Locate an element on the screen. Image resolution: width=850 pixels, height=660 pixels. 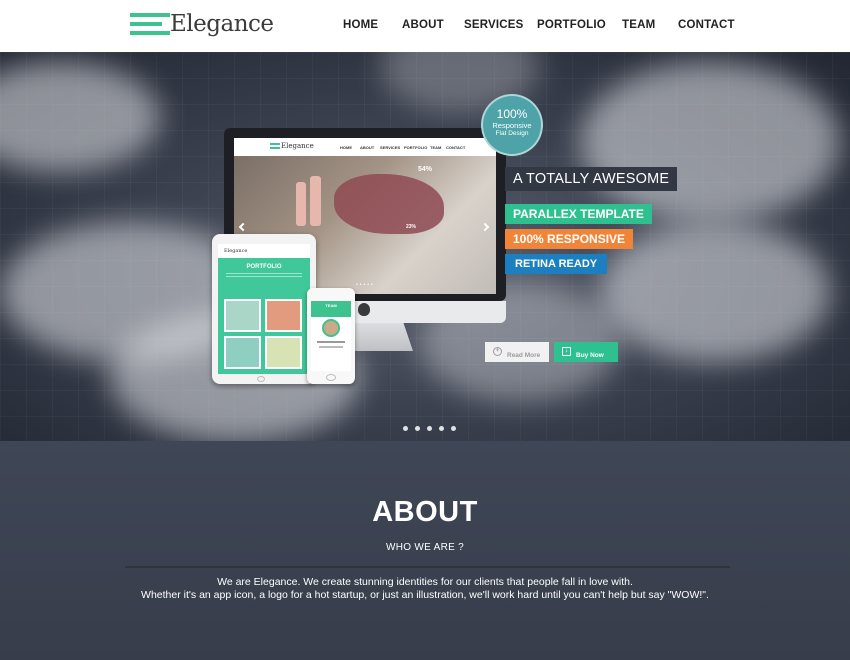
monitor-stat-b: 23% is located at coordinates (411, 227).